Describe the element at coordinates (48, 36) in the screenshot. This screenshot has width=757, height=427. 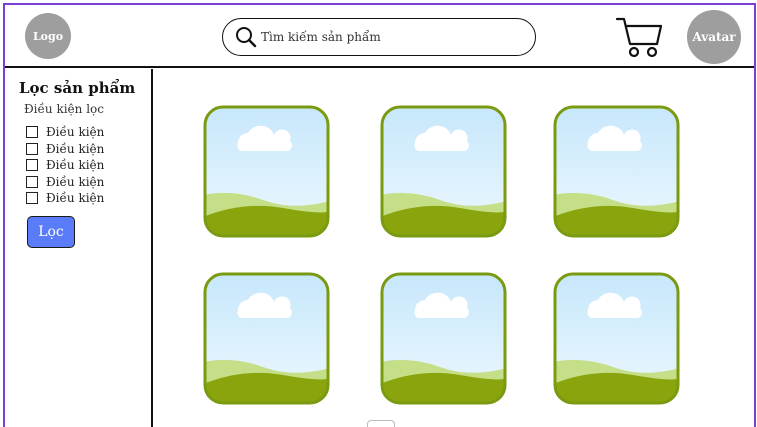
I see `logo: Logo` at that location.